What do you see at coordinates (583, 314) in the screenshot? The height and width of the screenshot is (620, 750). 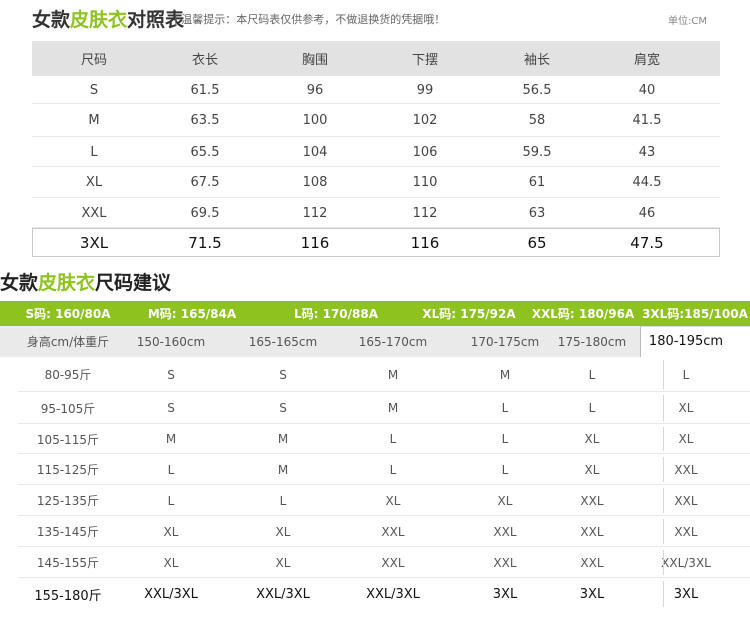 I see `size-standard-label: XXL码: 180/96A` at bounding box center [583, 314].